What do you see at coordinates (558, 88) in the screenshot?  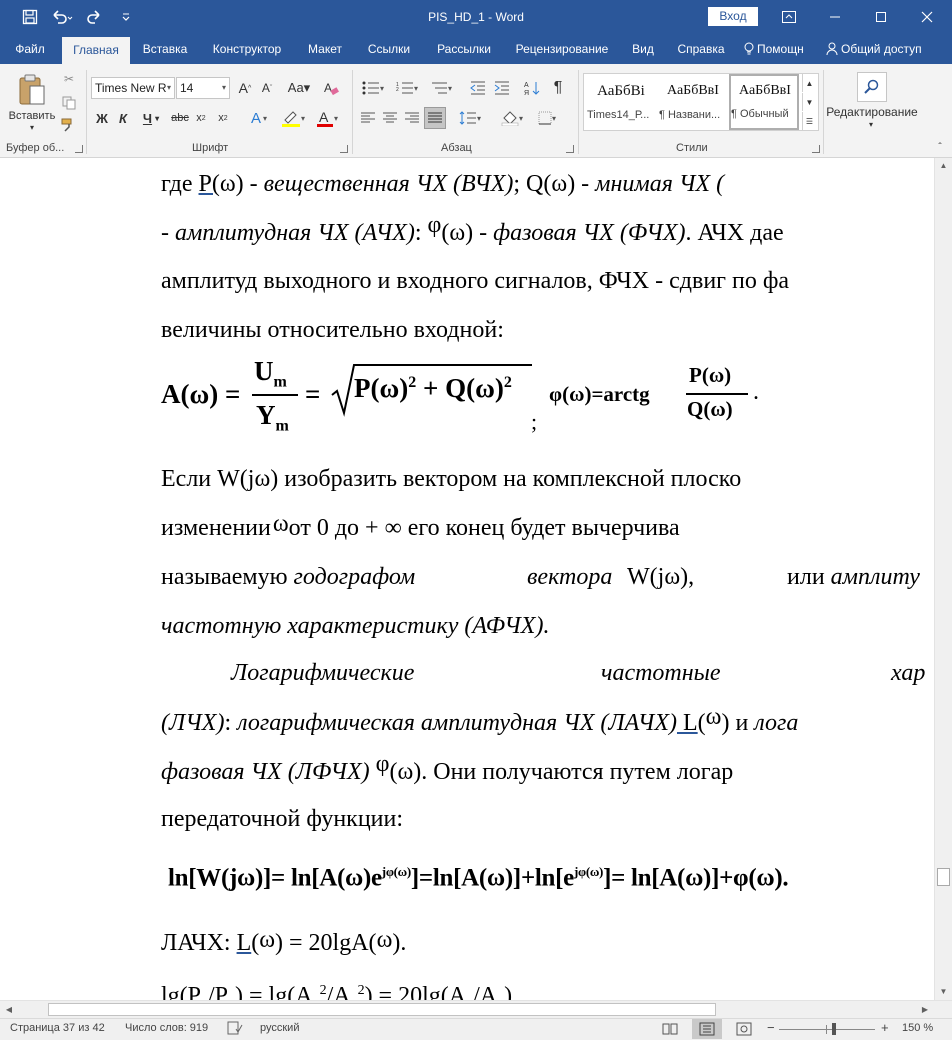 I see `show-formatting-marks-icon: ¶` at bounding box center [558, 88].